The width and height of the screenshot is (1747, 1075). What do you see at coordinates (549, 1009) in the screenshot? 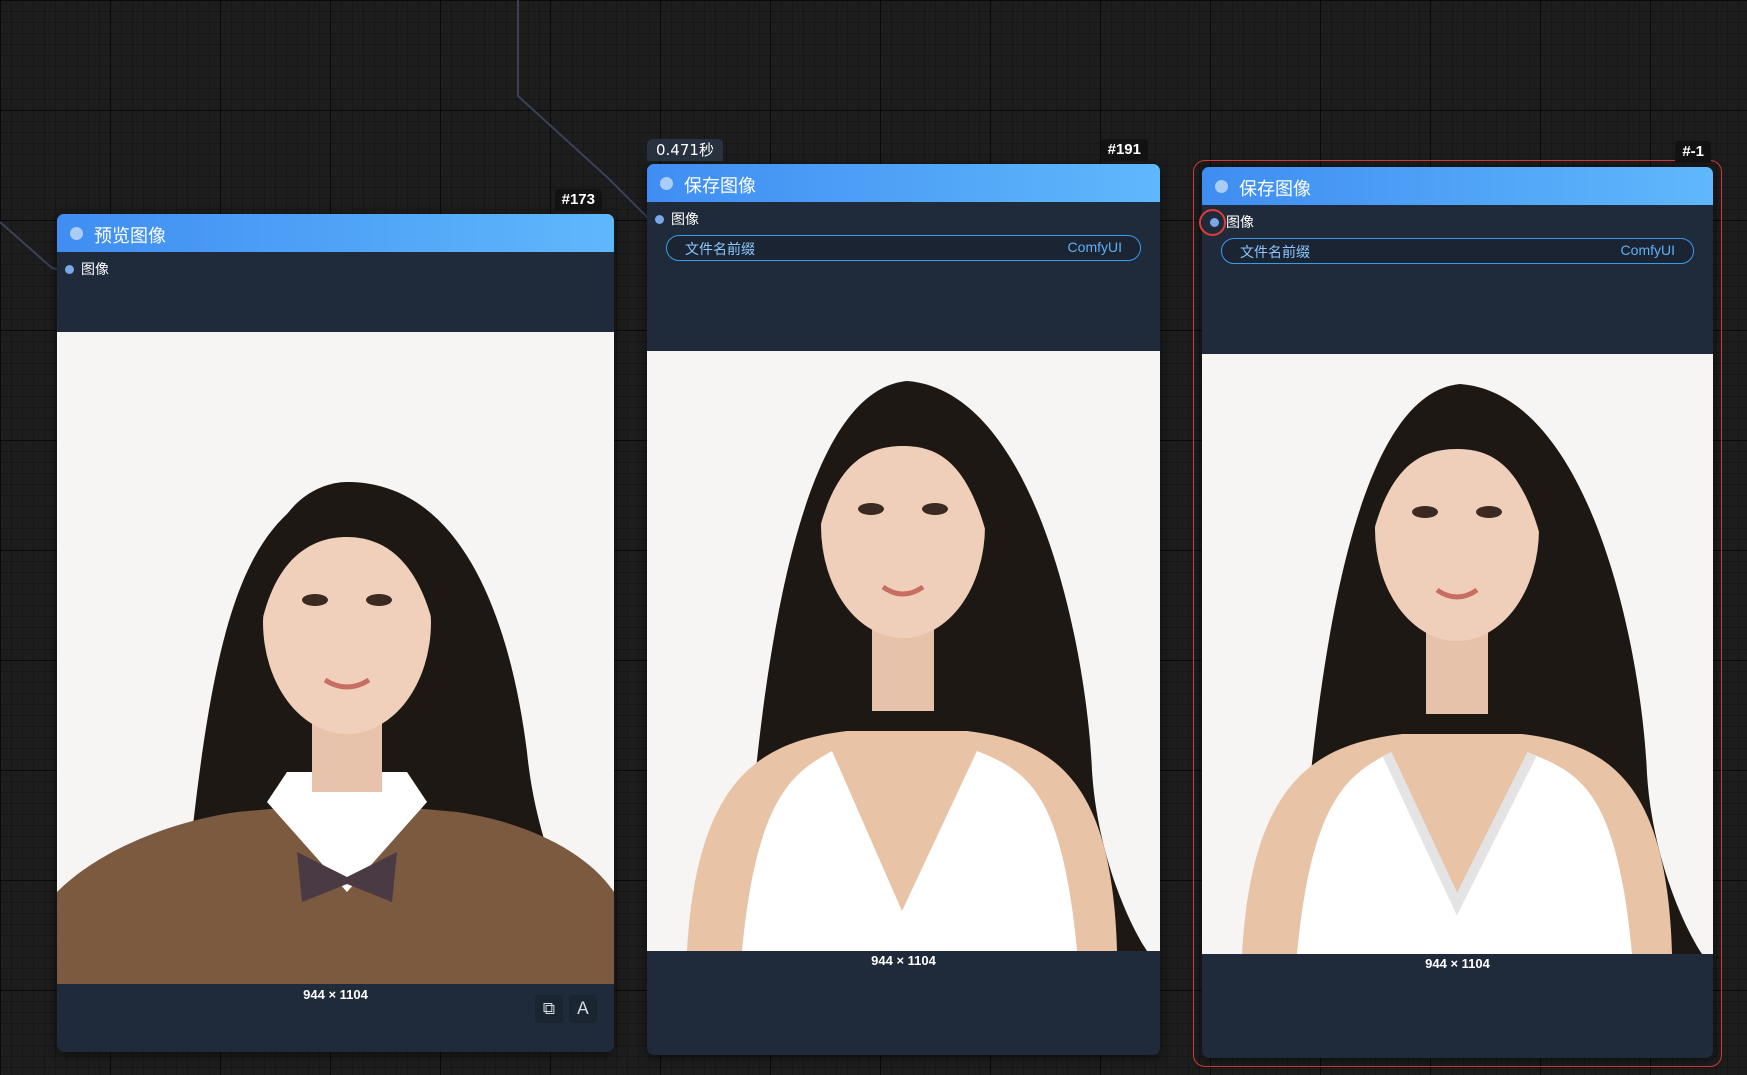
I see `image-mask-icon: ⧉` at bounding box center [549, 1009].